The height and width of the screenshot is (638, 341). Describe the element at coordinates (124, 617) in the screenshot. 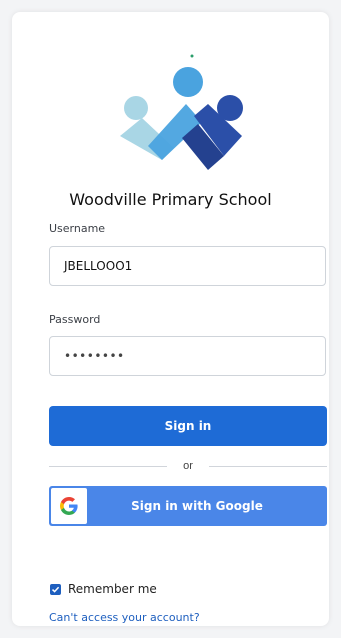

I see `cant-access-account-link: Can't access your account?` at that location.